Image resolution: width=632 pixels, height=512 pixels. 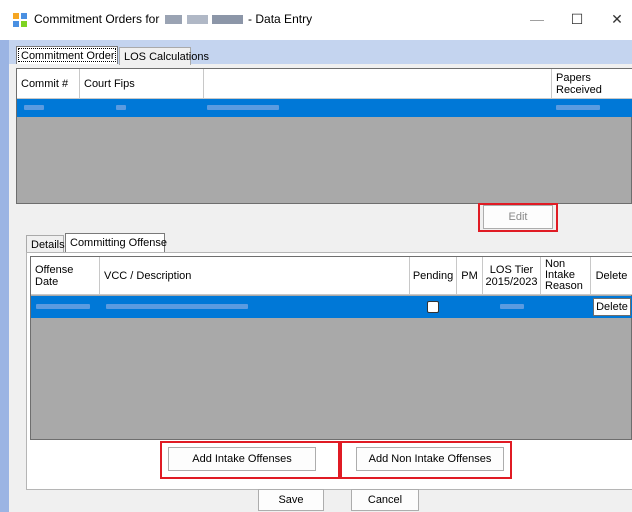 What do you see at coordinates (378, 84) in the screenshot?
I see `column-header-blank` at bounding box center [378, 84].